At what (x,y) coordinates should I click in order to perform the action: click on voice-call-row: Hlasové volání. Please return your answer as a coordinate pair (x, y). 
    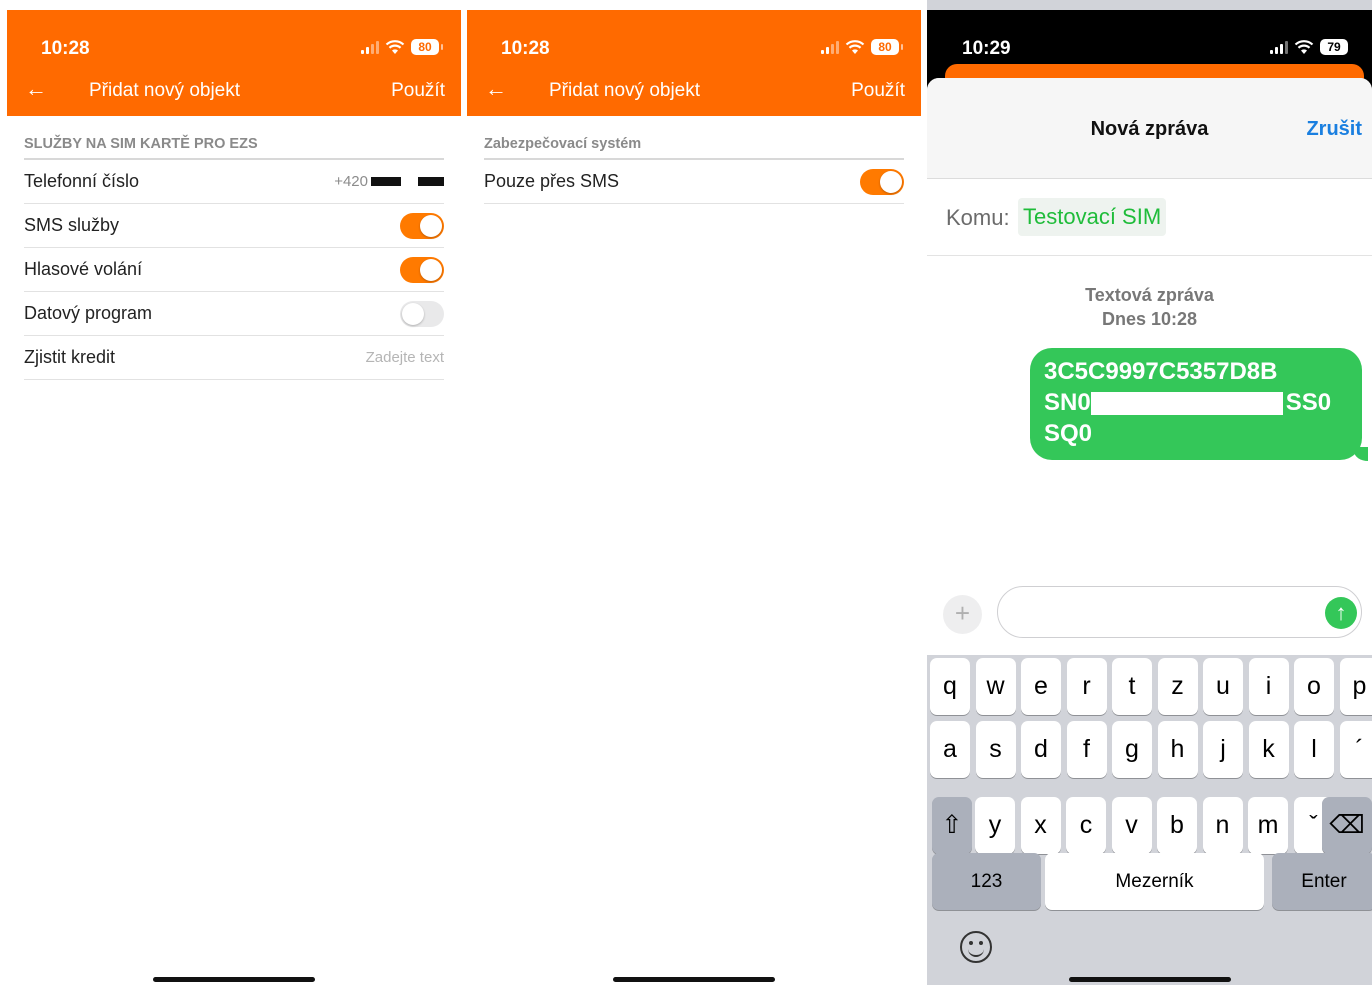
    Looking at the image, I should click on (234, 270).